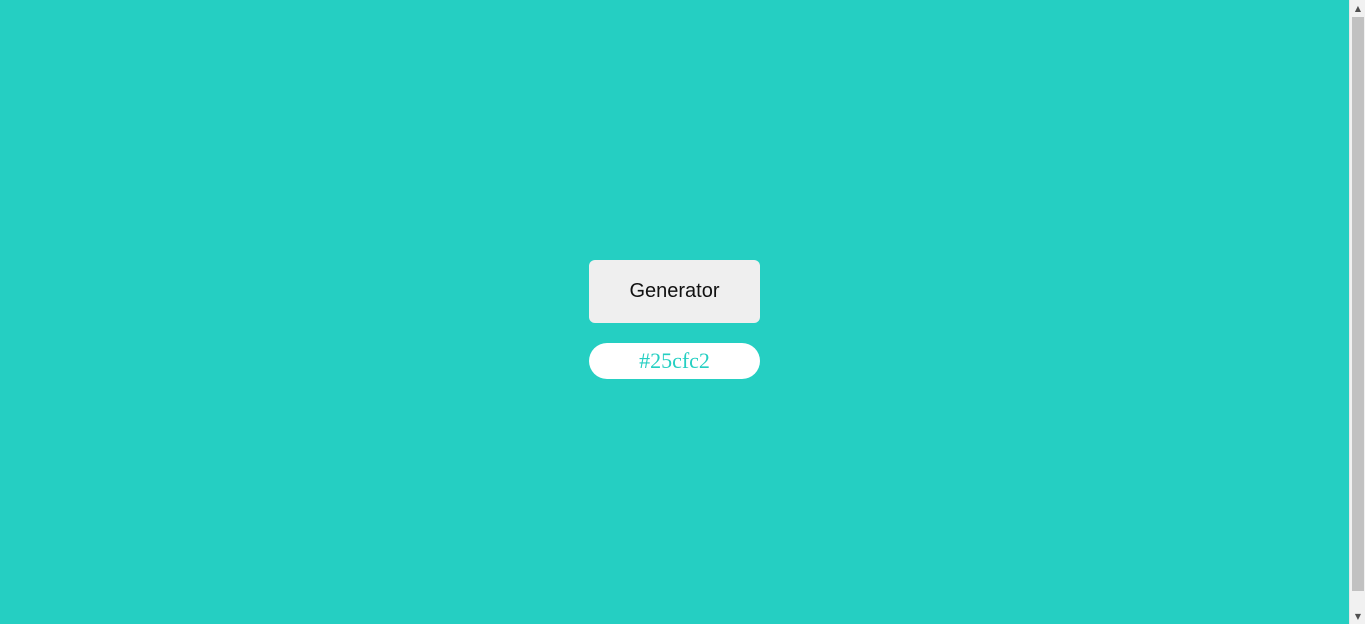 This screenshot has width=1365, height=624. I want to click on scroll-down-arrow-icon: ▼, so click(1357, 616).